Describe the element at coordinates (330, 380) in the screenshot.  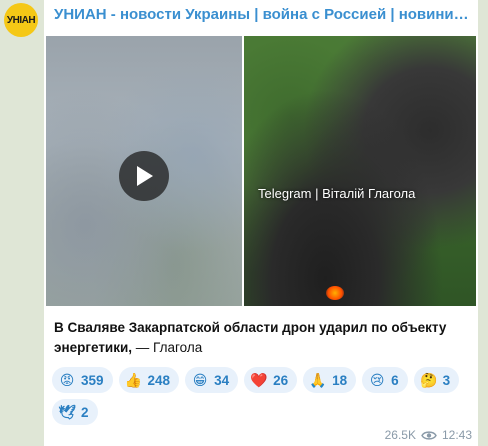
I see `reaction-pray: 🙏 18` at that location.